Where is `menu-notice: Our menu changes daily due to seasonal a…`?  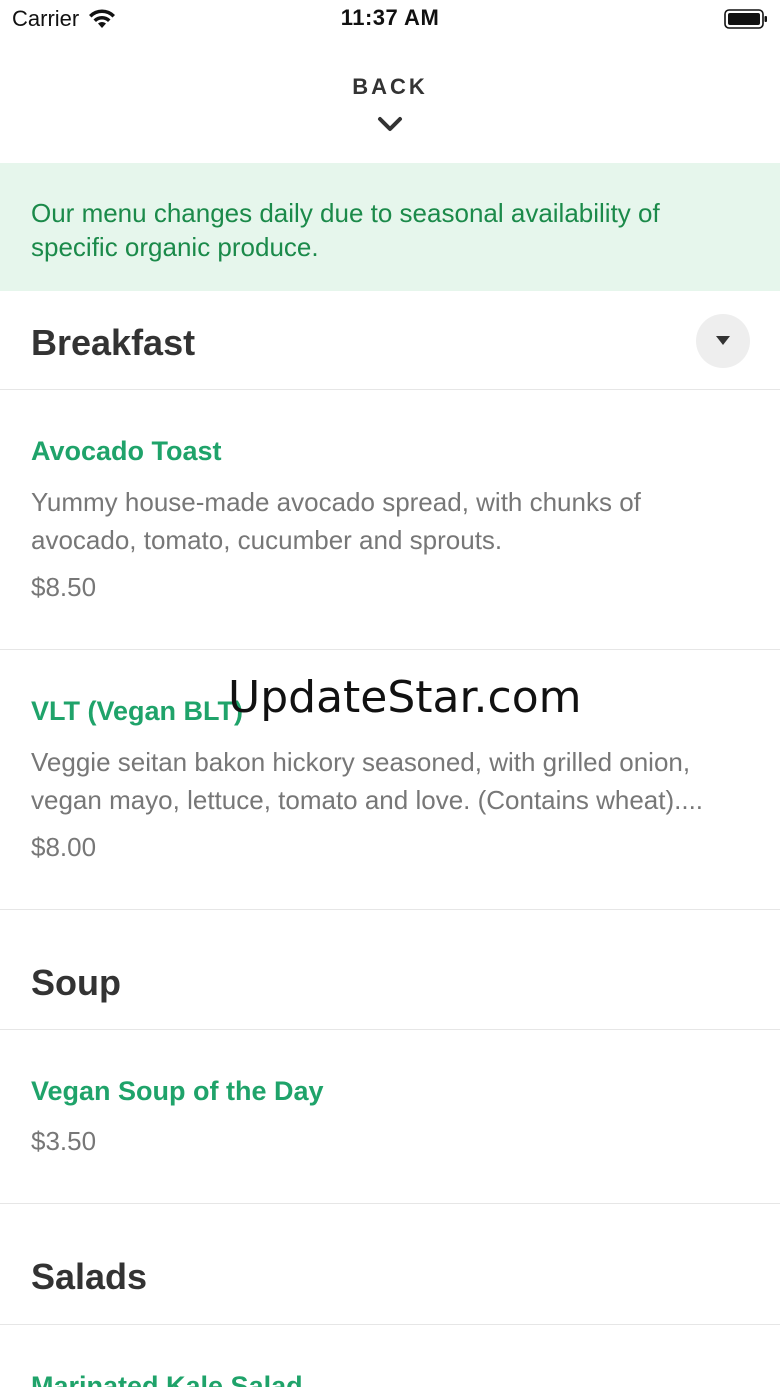
menu-notice: Our menu changes daily due to seasonal a… is located at coordinates (390, 227).